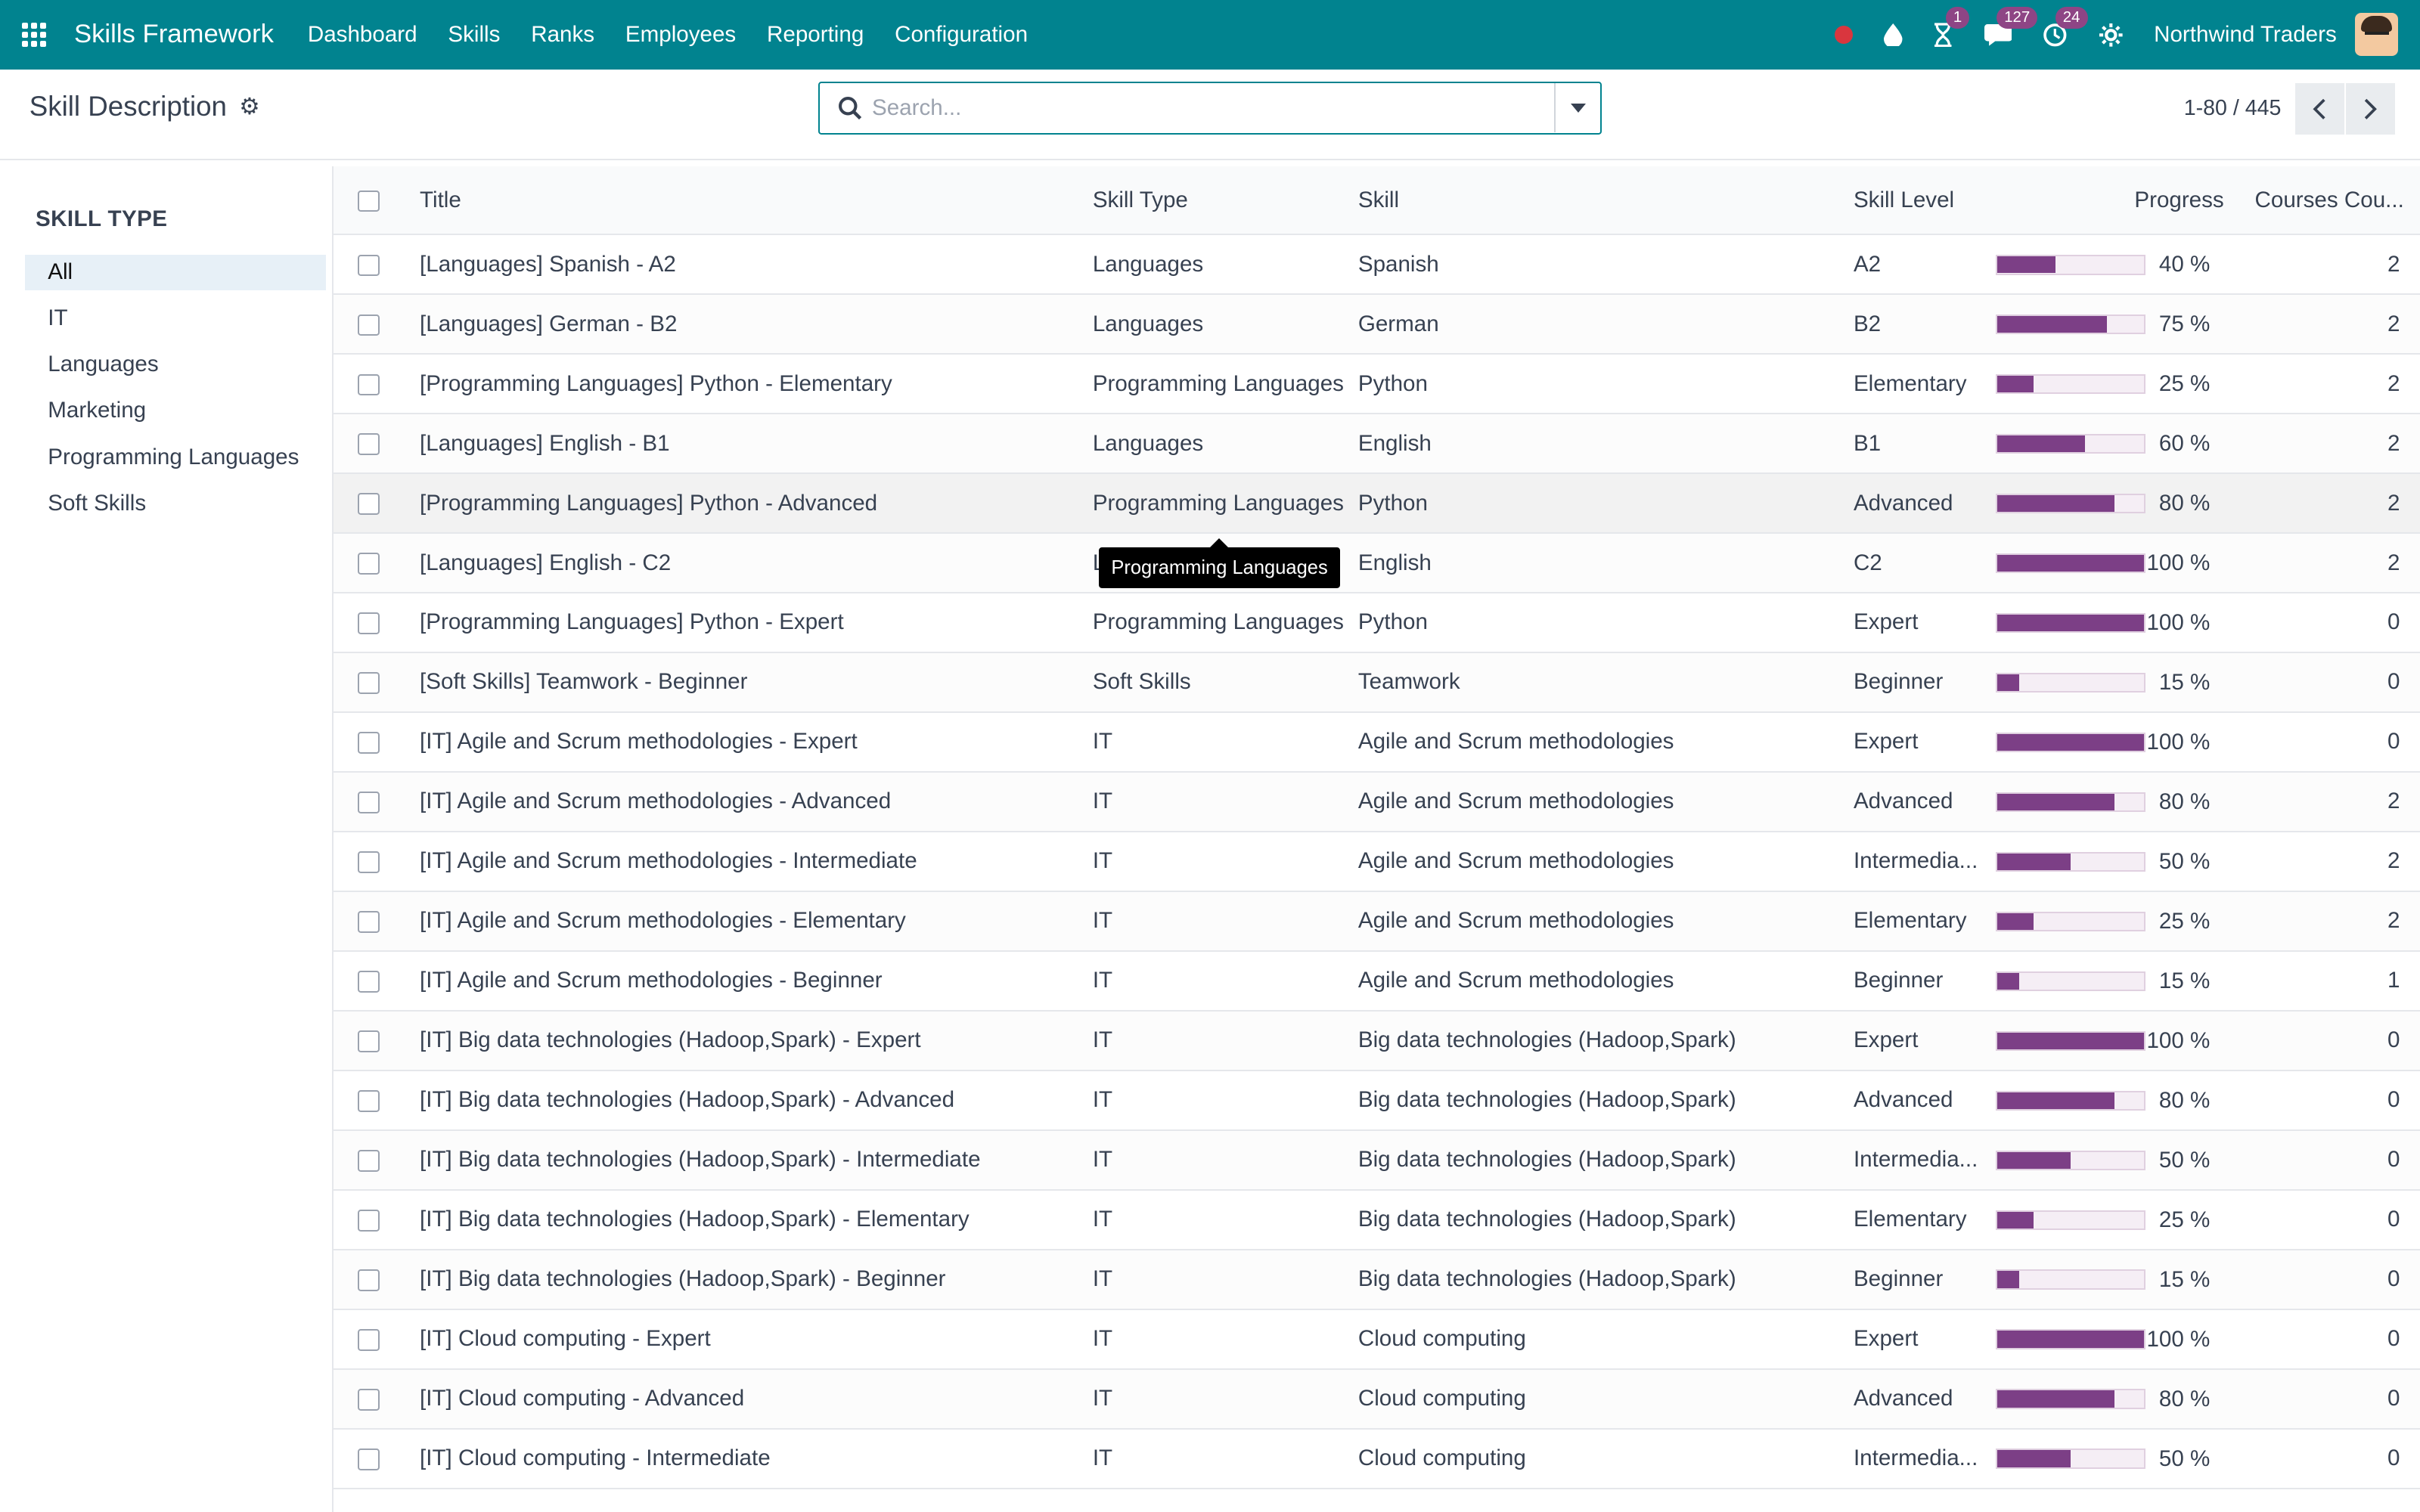  What do you see at coordinates (1213, 107) in the screenshot?
I see `search-input` at bounding box center [1213, 107].